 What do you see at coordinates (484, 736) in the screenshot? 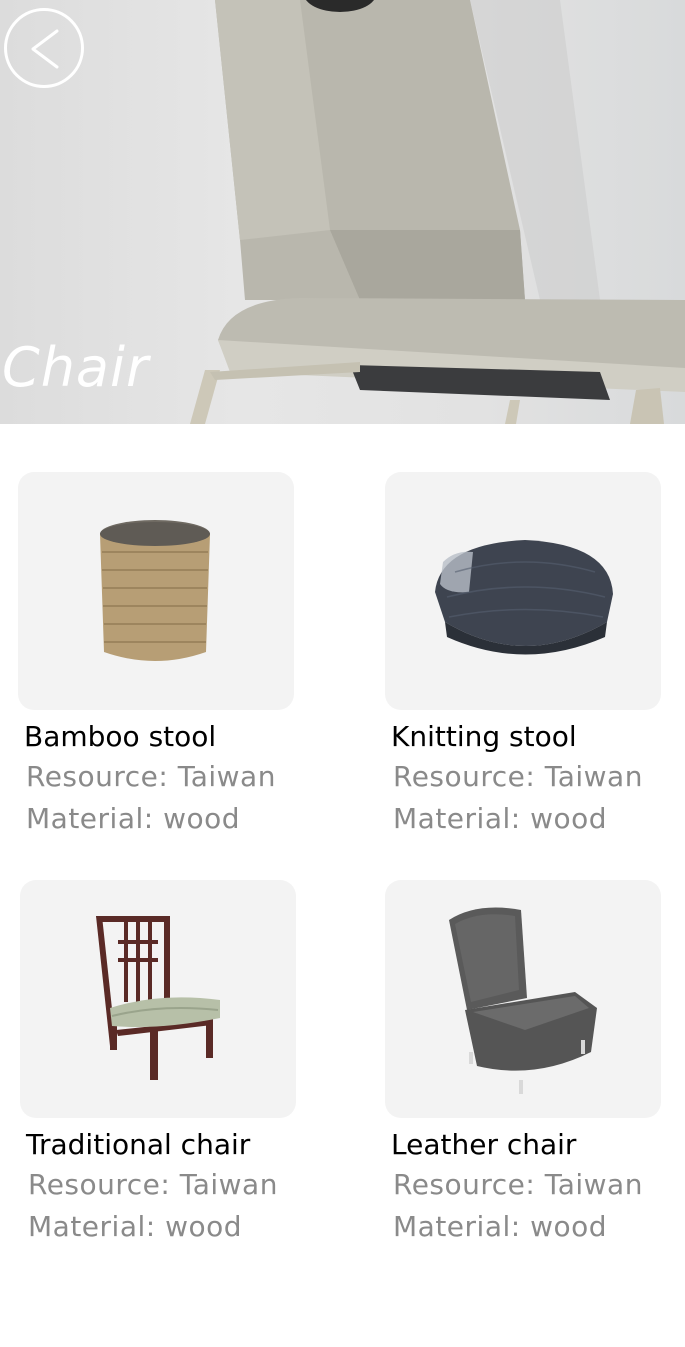
I see `product-name: Knitting stool` at bounding box center [484, 736].